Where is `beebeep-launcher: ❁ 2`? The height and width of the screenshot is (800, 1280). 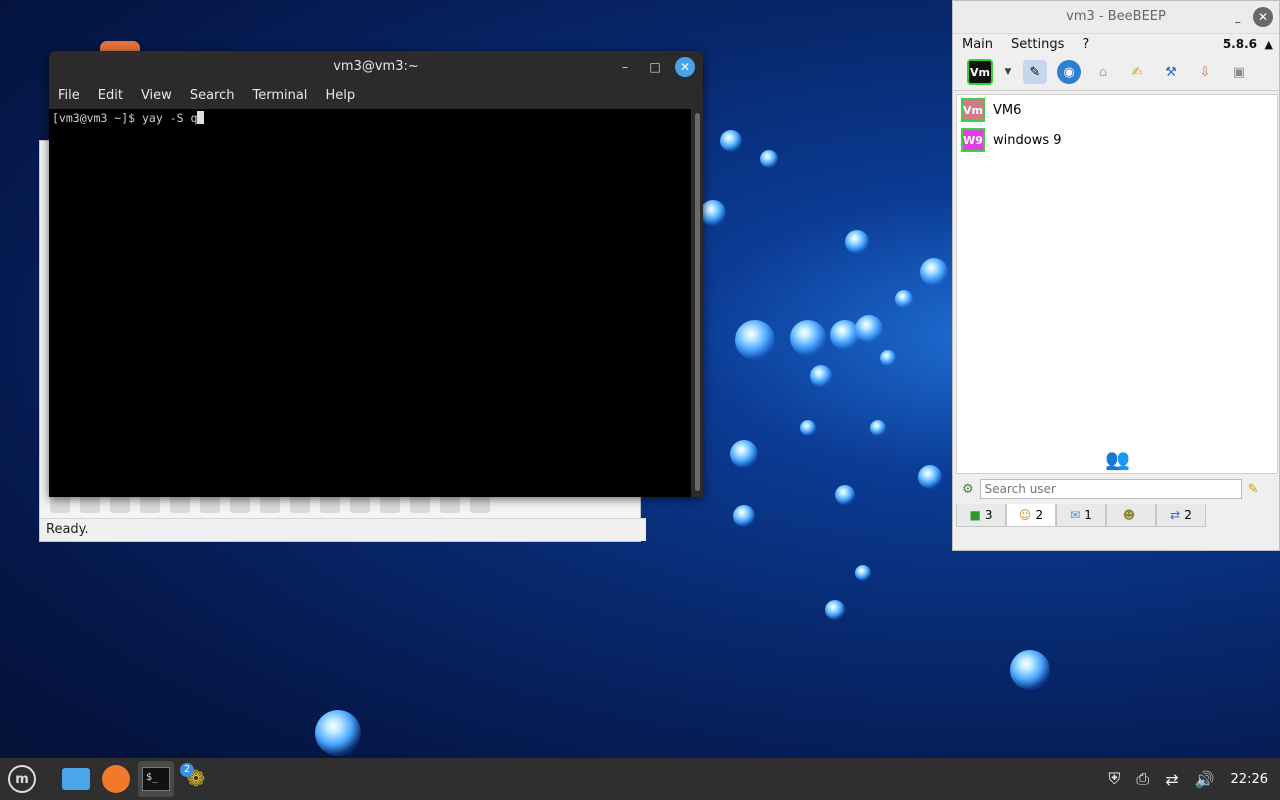
beebeep-launcher: ❁ 2 is located at coordinates (196, 779).